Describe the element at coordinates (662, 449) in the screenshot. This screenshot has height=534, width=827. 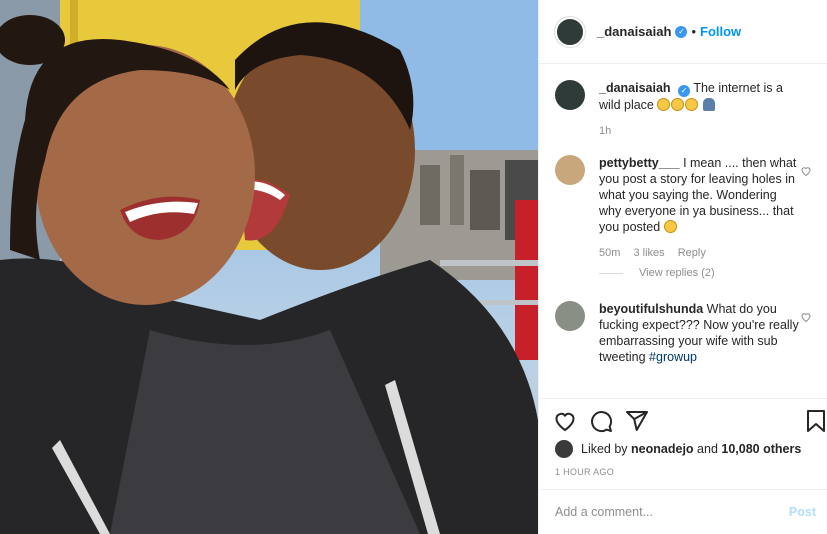
I see `liker-username: neonadejo` at that location.